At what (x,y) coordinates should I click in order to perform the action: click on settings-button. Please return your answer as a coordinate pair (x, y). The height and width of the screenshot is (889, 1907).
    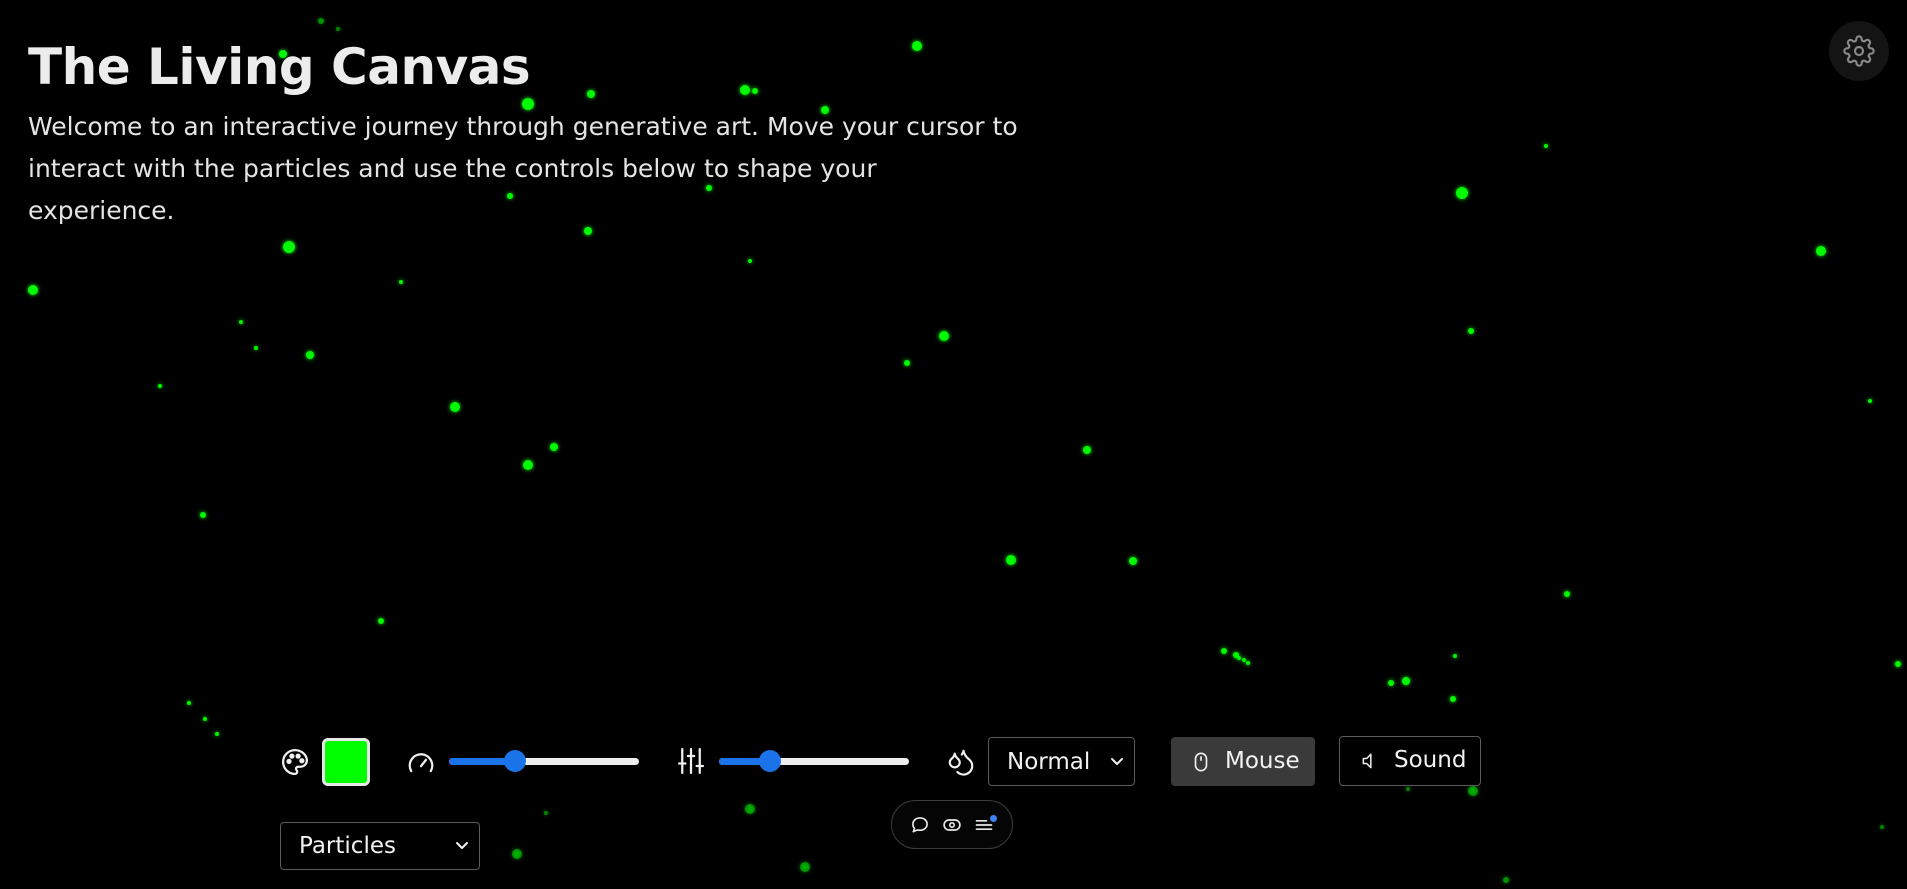
    Looking at the image, I should click on (1859, 51).